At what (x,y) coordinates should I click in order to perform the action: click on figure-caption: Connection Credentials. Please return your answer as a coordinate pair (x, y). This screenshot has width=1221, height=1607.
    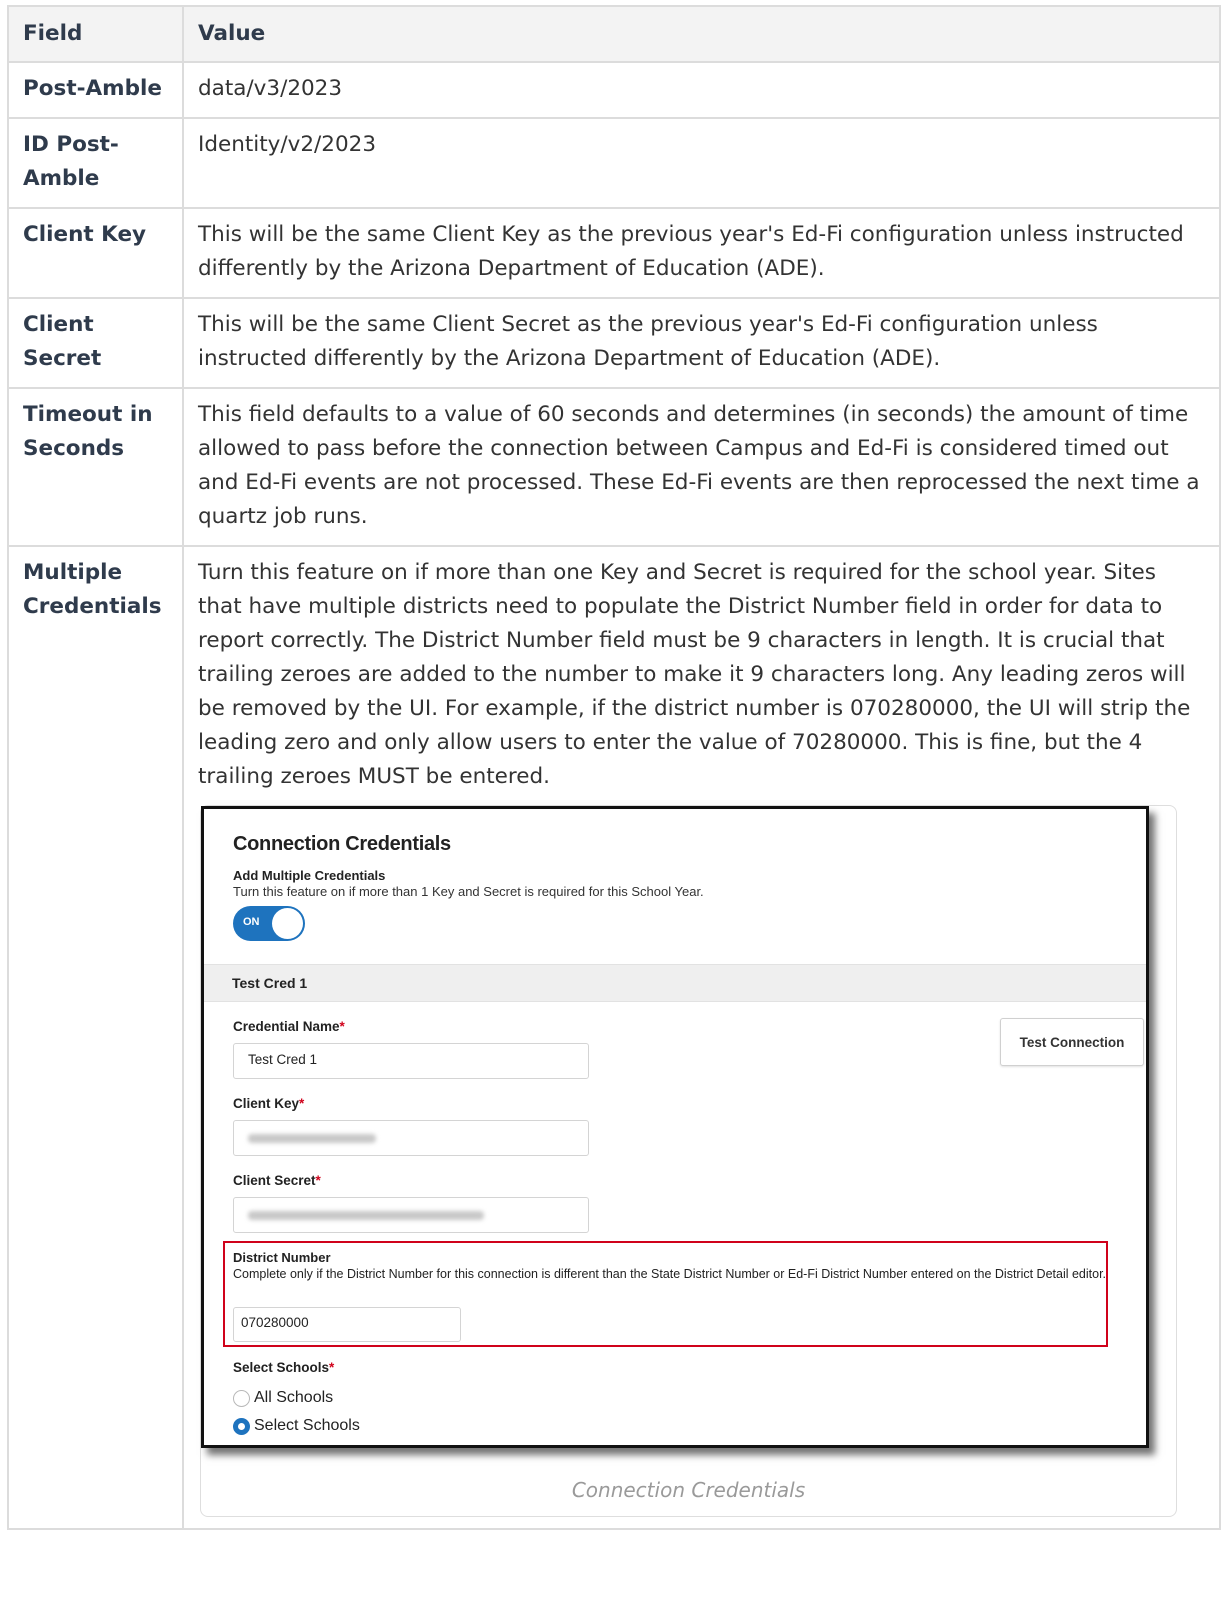
    Looking at the image, I should click on (688, 1490).